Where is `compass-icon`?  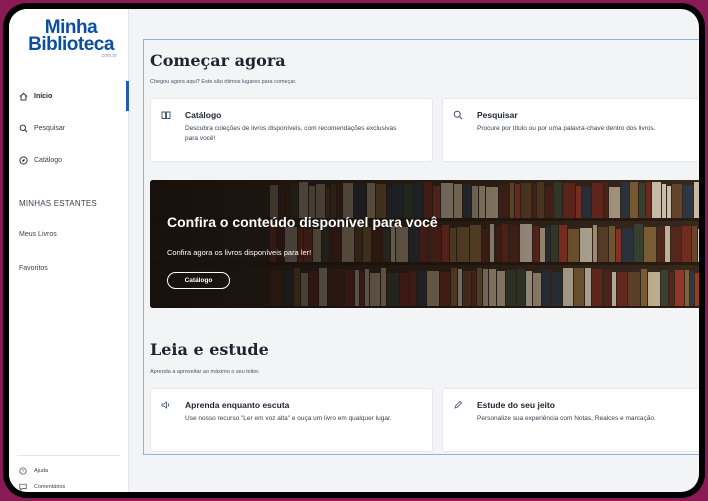 compass-icon is located at coordinates (23, 160).